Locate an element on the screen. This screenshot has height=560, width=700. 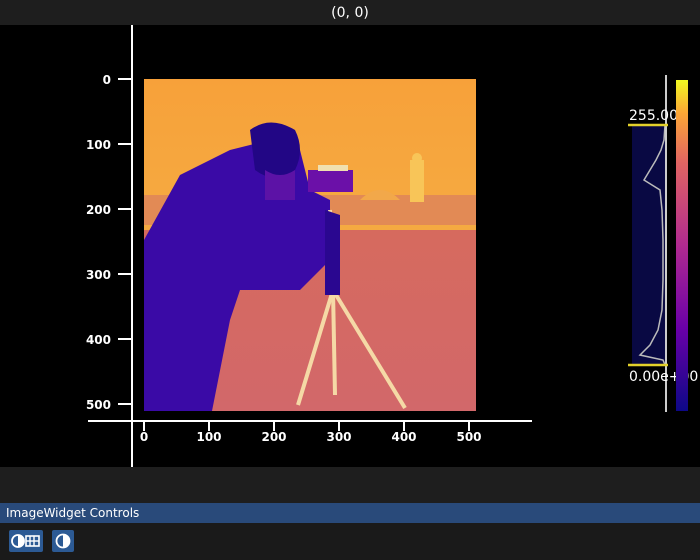
y-tick-label: 200 is located at coordinates (98, 210).